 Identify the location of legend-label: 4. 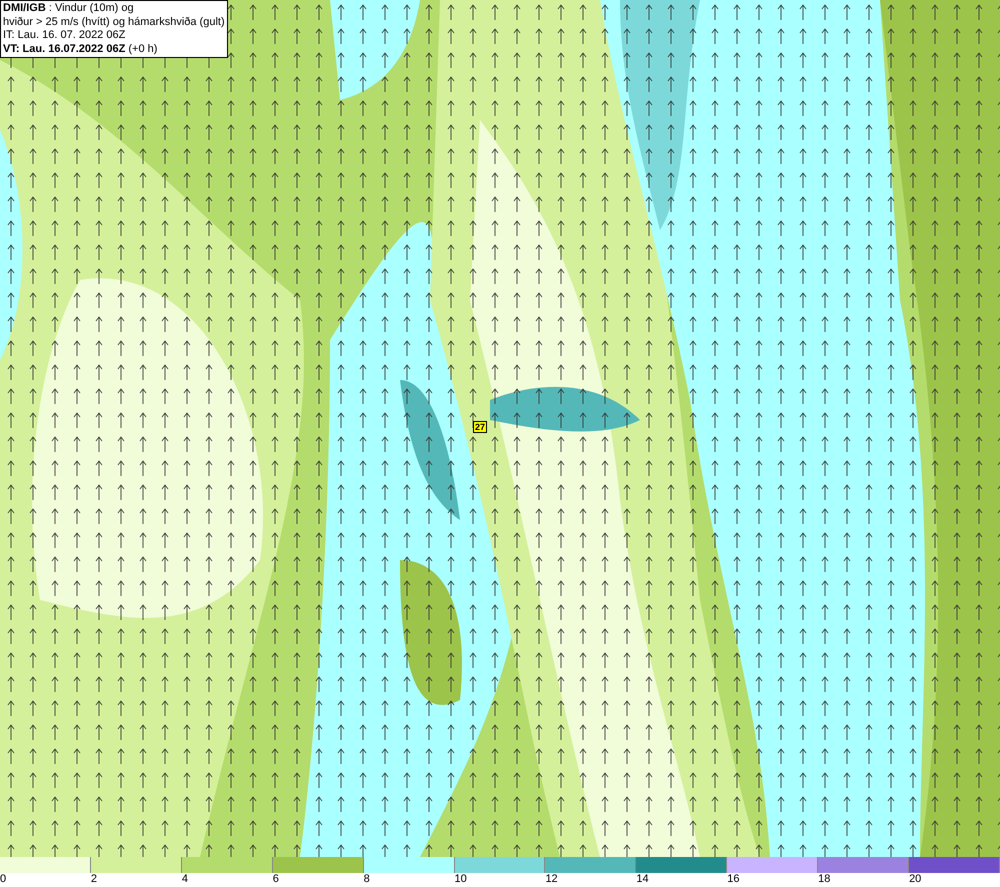
(185, 879).